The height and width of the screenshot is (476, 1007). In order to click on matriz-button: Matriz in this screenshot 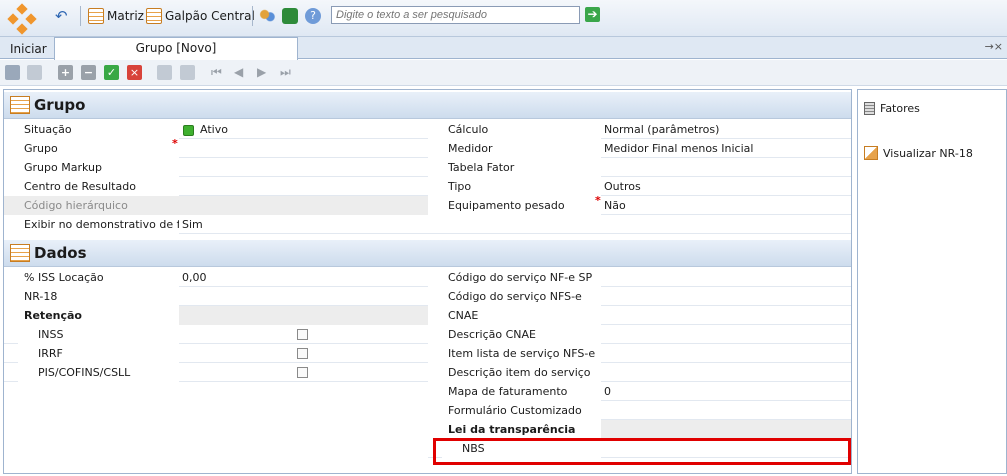, I will do `click(116, 16)`.